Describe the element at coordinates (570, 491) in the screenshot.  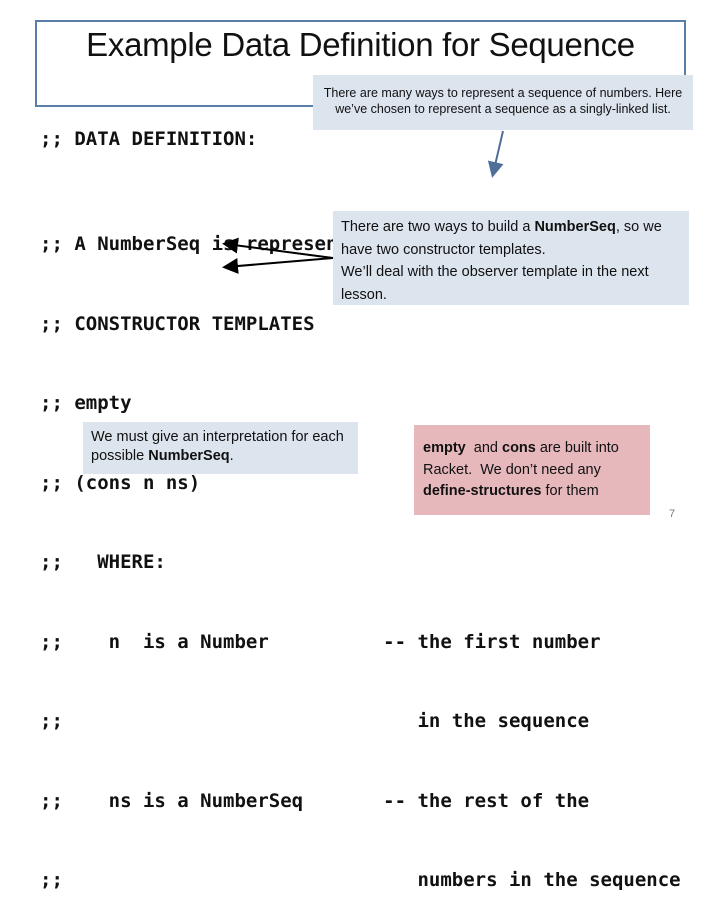
I see `callout-text: for them` at that location.